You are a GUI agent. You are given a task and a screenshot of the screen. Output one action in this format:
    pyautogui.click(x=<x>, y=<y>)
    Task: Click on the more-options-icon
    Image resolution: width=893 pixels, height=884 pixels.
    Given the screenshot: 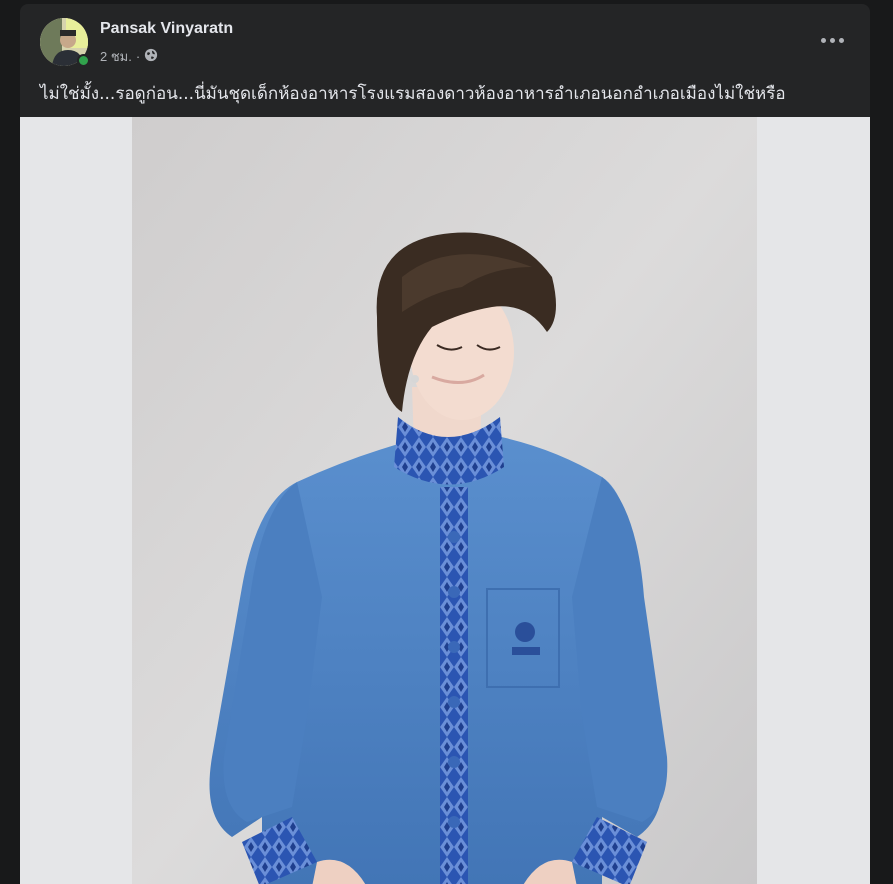 What is the action you would take?
    pyautogui.click(x=832, y=40)
    